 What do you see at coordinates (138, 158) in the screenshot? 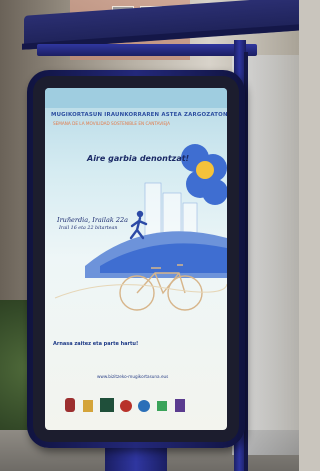
I see `poster-slogan: Aire garbia denontzat!` at bounding box center [138, 158].